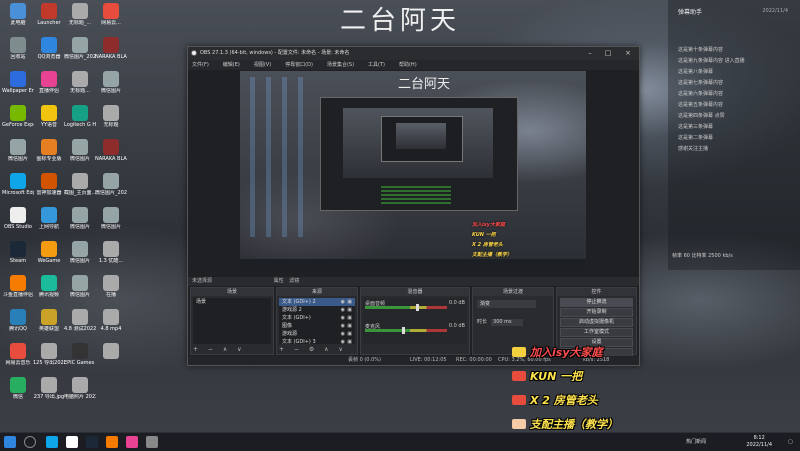 Image resolution: width=800 pixels, height=451 pixels. What do you see at coordinates (200, 65) in the screenshot?
I see `menu-item: 文件(F)` at bounding box center [200, 65].